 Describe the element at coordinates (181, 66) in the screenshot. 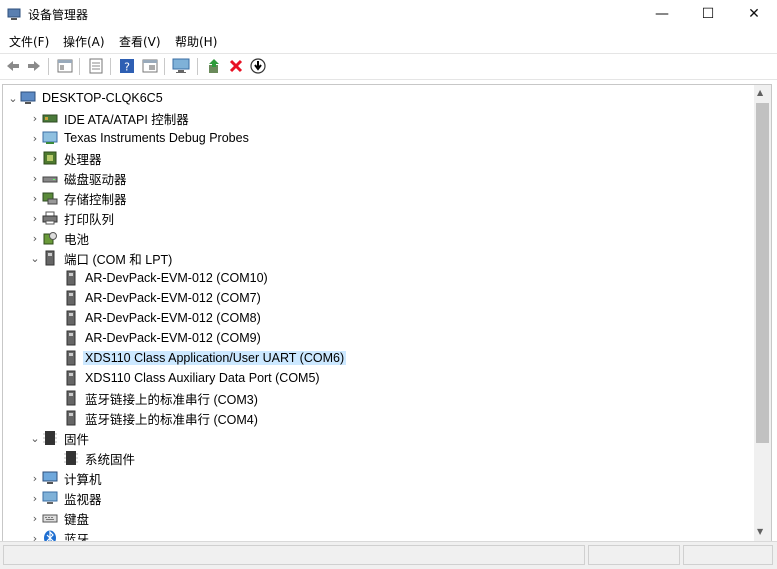

I see `monitor-icon` at that location.